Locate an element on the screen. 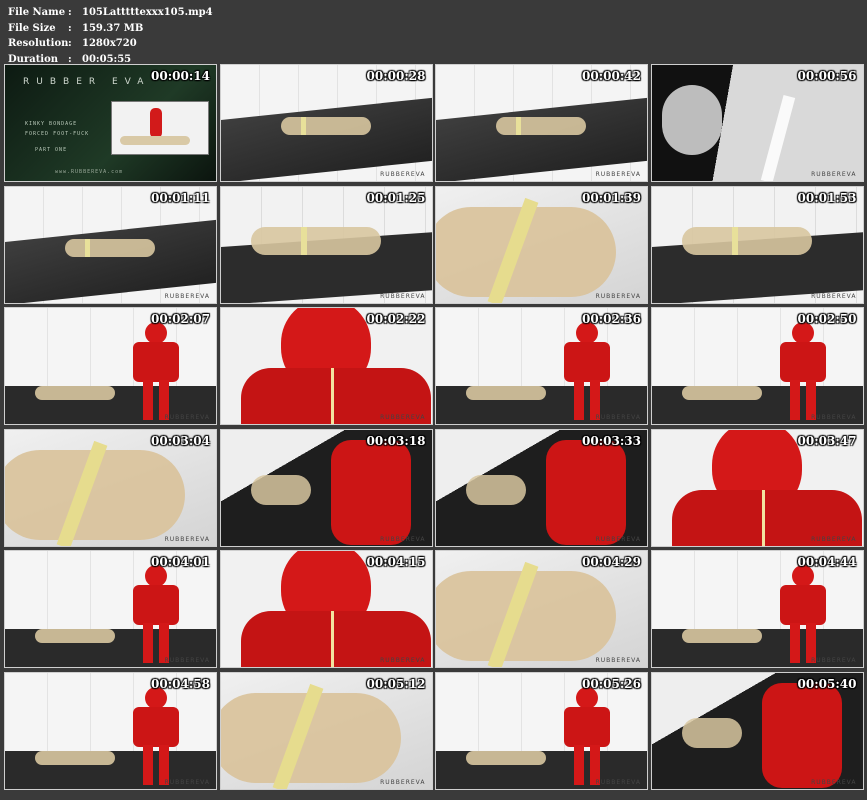 The height and width of the screenshot is (800, 867). file-name-value: 105Latttttexxx105.mp4 is located at coordinates (147, 12).